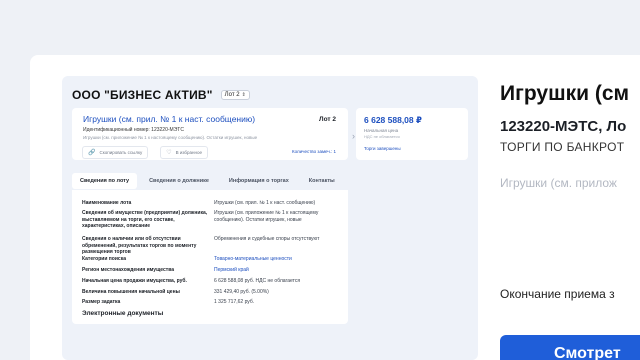 The width and height of the screenshot is (640, 360). What do you see at coordinates (314, 151) in the screenshot?
I see `protocols-link: Количество замеч.: 1` at bounding box center [314, 151].